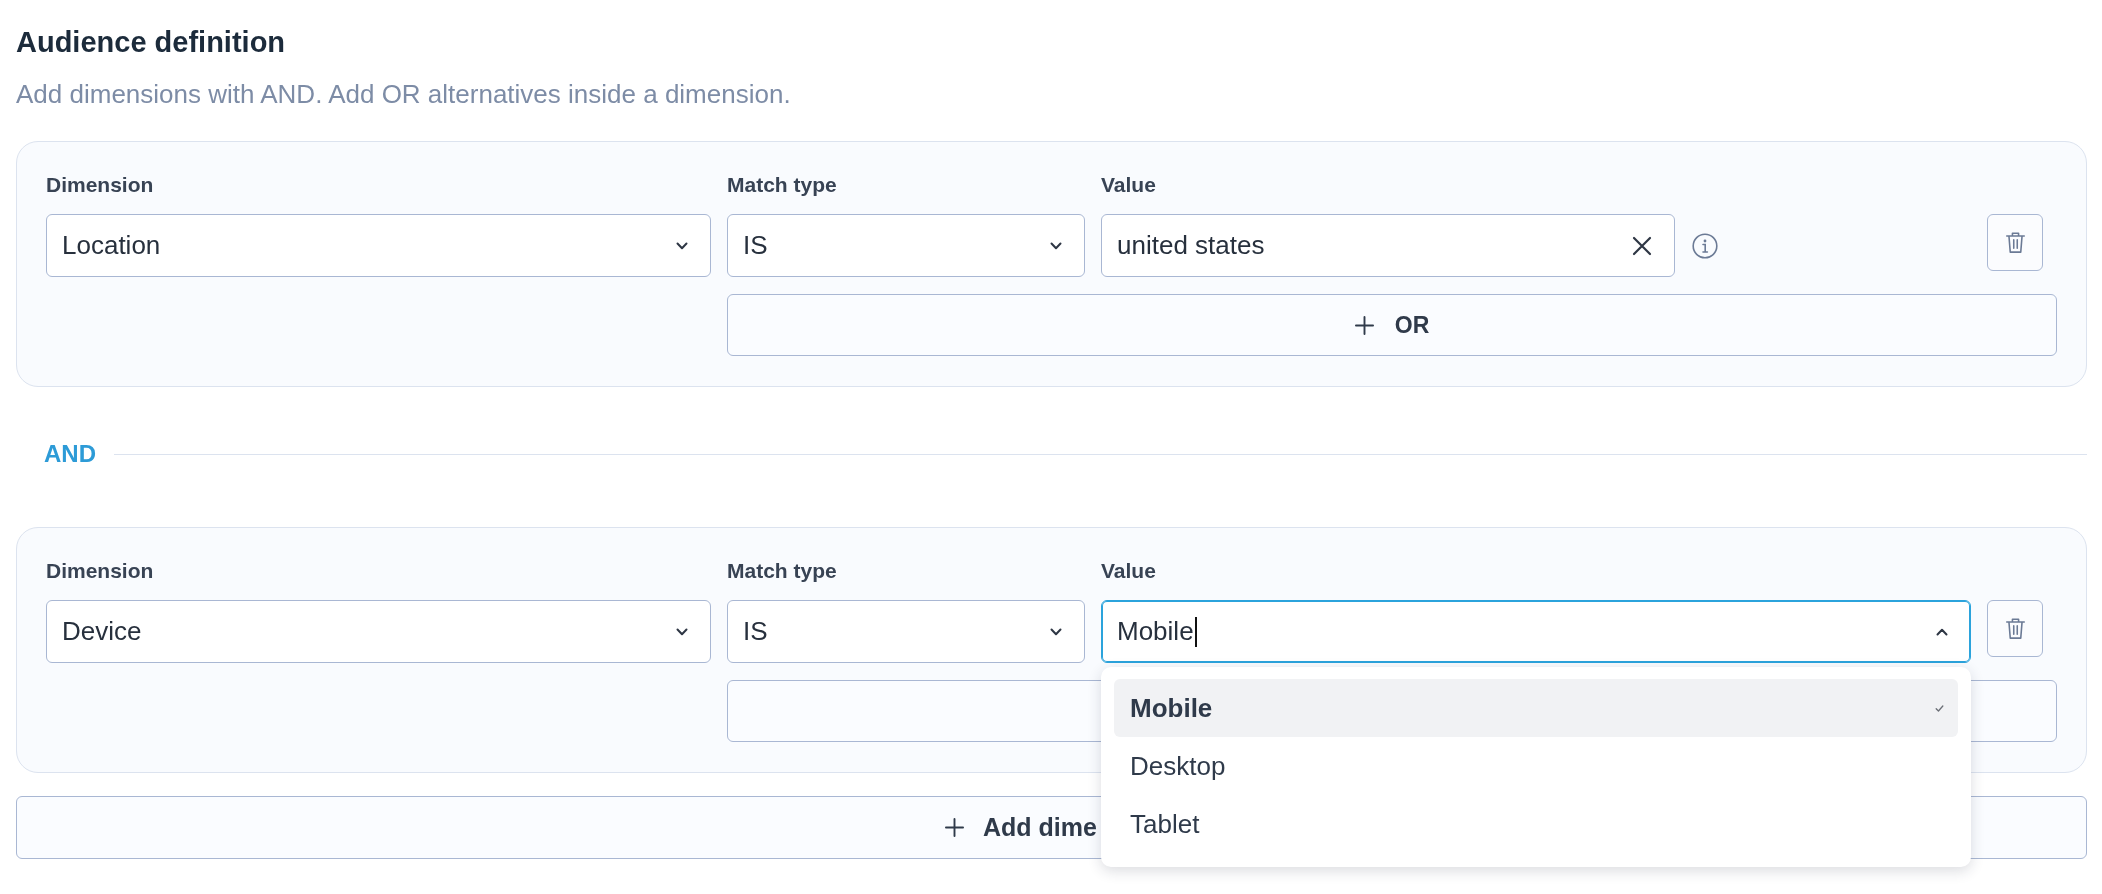 The width and height of the screenshot is (2102, 894). What do you see at coordinates (1705, 245) in the screenshot?
I see `info-icon` at bounding box center [1705, 245].